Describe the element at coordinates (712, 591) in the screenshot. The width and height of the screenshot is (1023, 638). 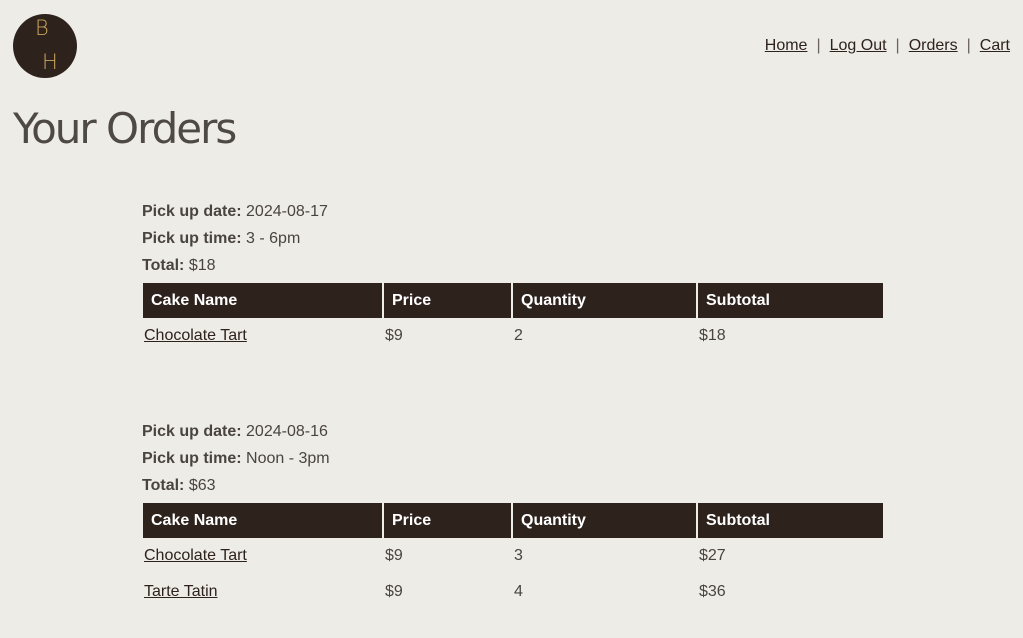
I see `subtotal-cell: $36` at that location.